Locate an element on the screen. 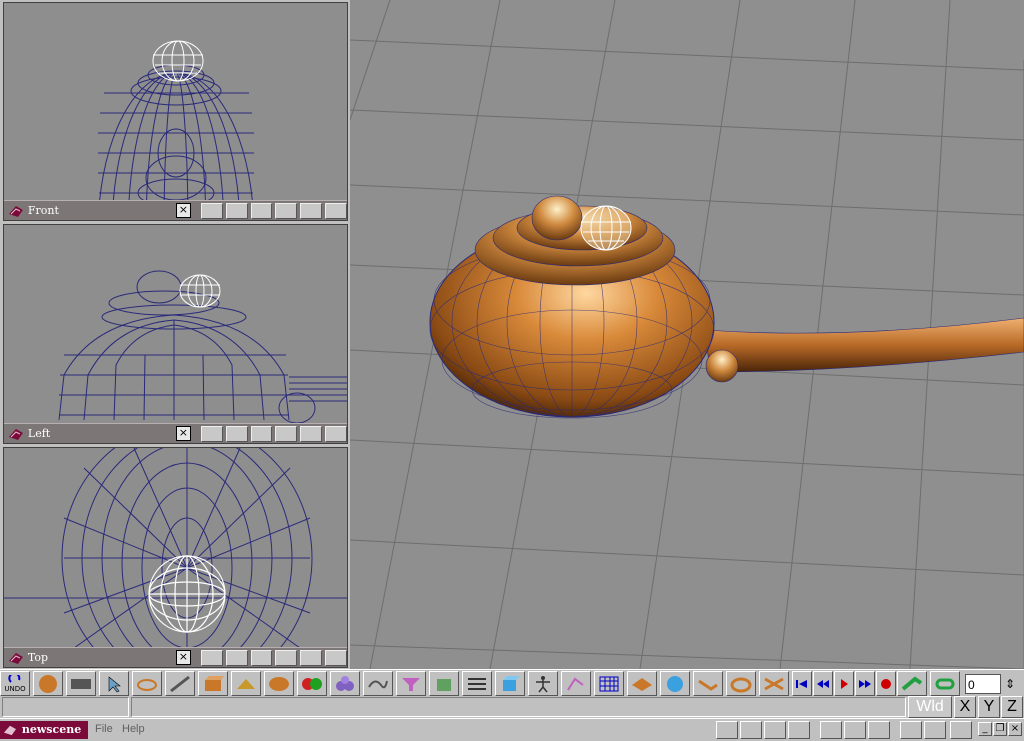  material-tool is located at coordinates (312, 683).